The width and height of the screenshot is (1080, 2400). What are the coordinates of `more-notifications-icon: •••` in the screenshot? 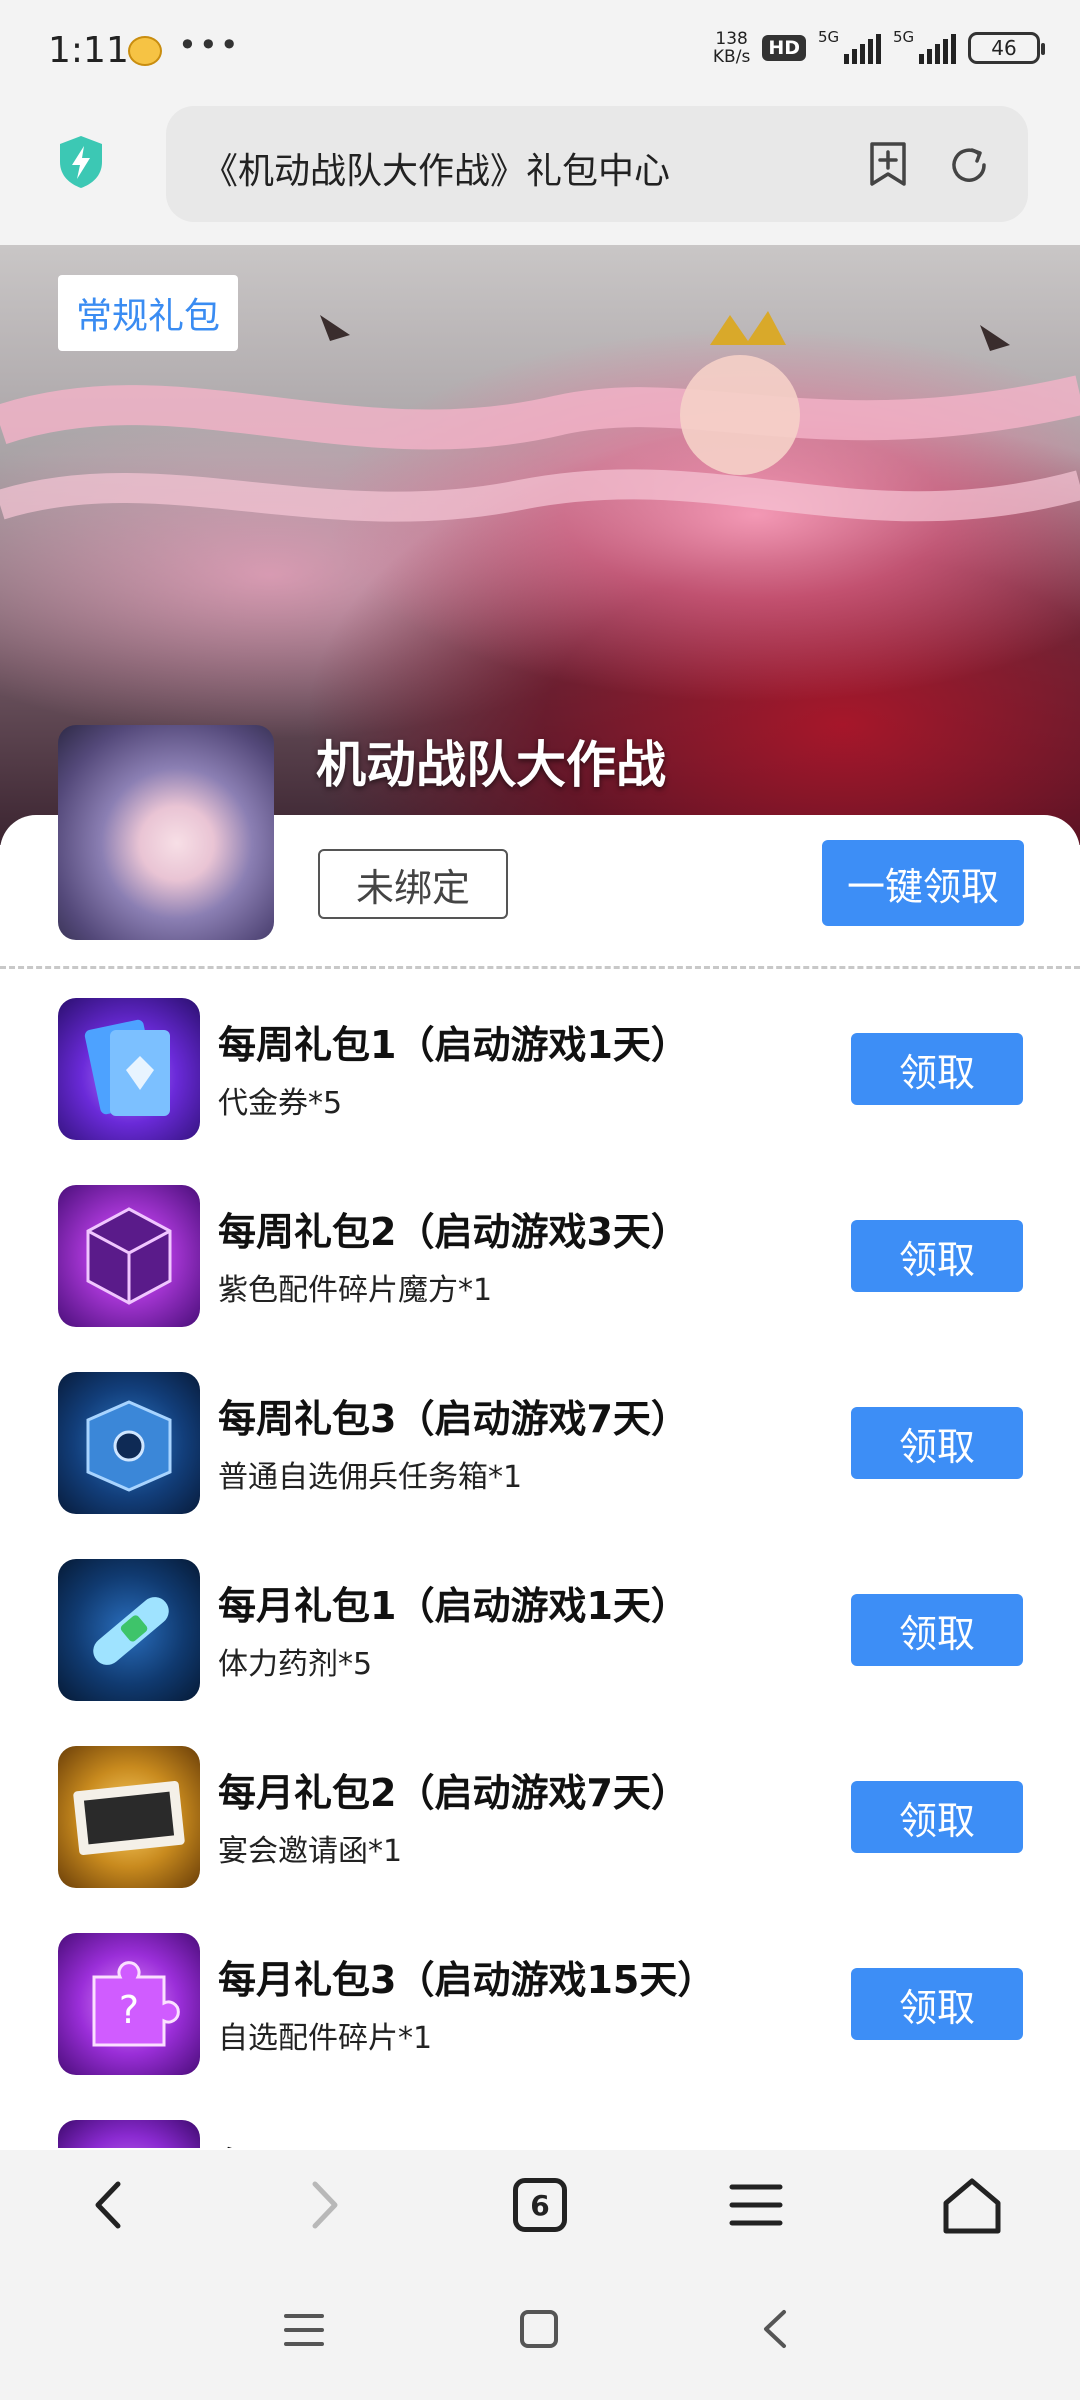 It's located at (209, 45).